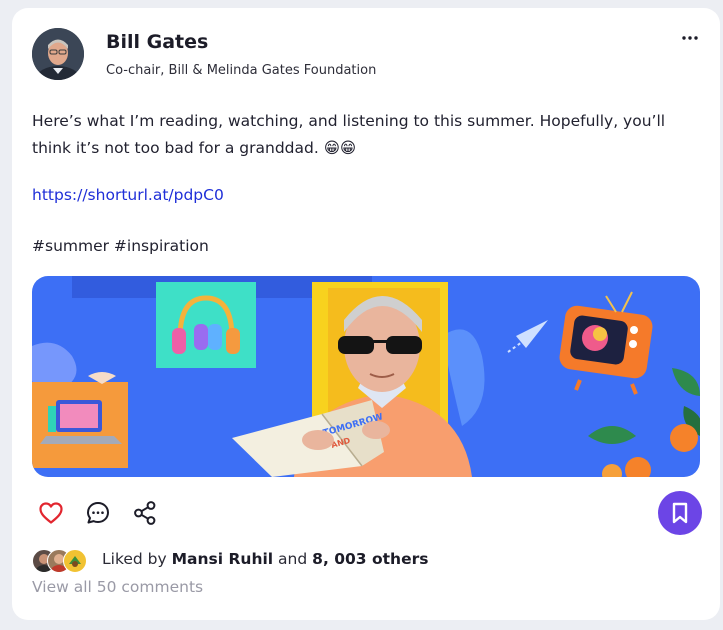  I want to click on more-options-button, so click(690, 38).